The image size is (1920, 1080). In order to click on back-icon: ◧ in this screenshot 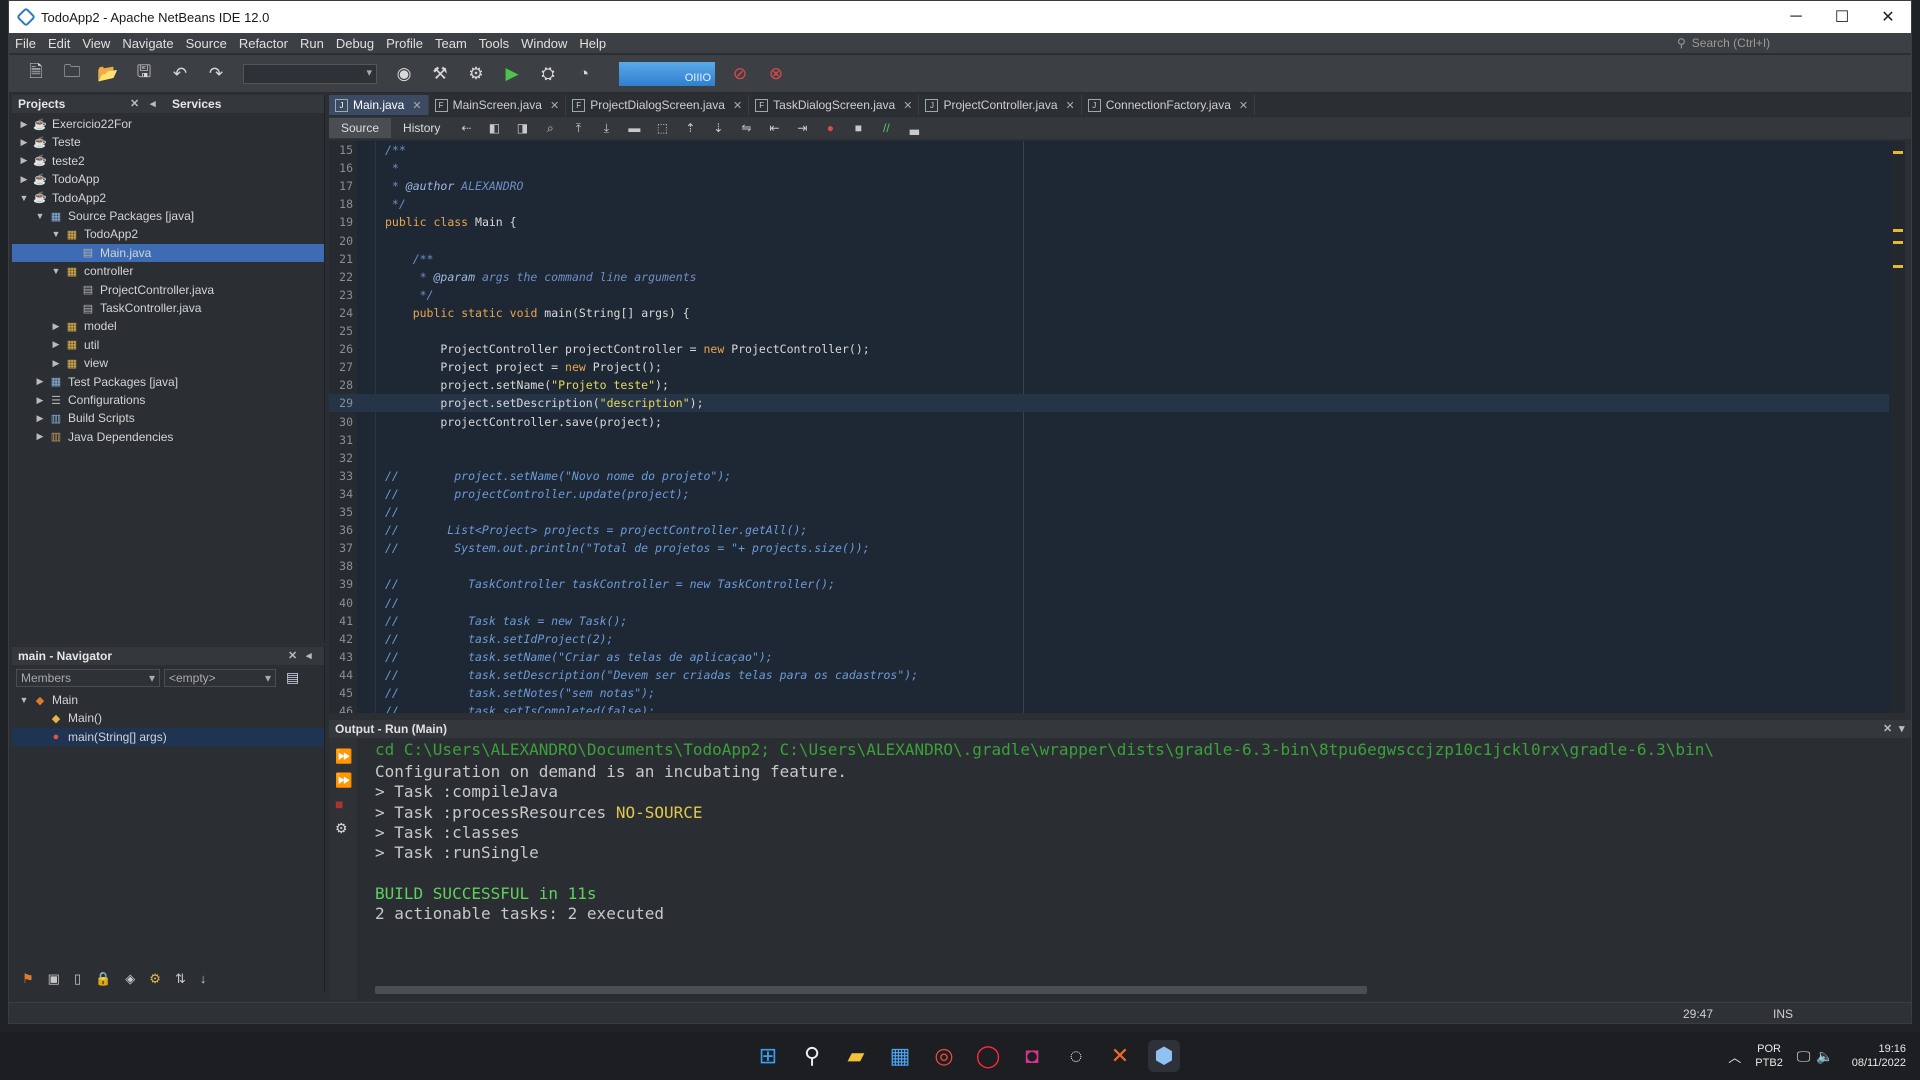, I will do `click(494, 128)`.